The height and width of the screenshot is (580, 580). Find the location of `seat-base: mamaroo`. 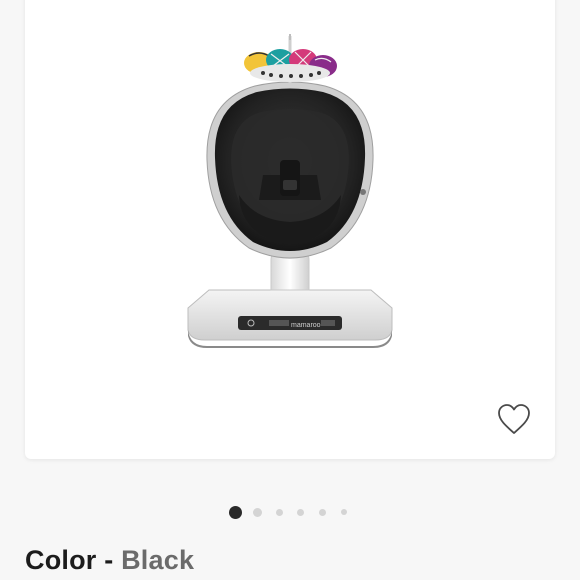

seat-base: mamaroo is located at coordinates (290, 318).